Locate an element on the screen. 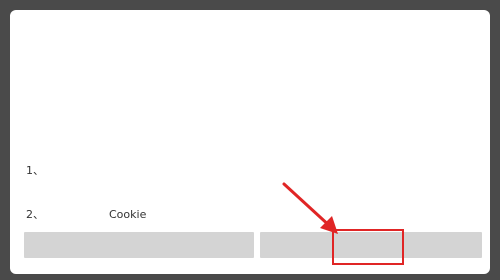  pointer-arrow-icon is located at coordinates (310, 208).